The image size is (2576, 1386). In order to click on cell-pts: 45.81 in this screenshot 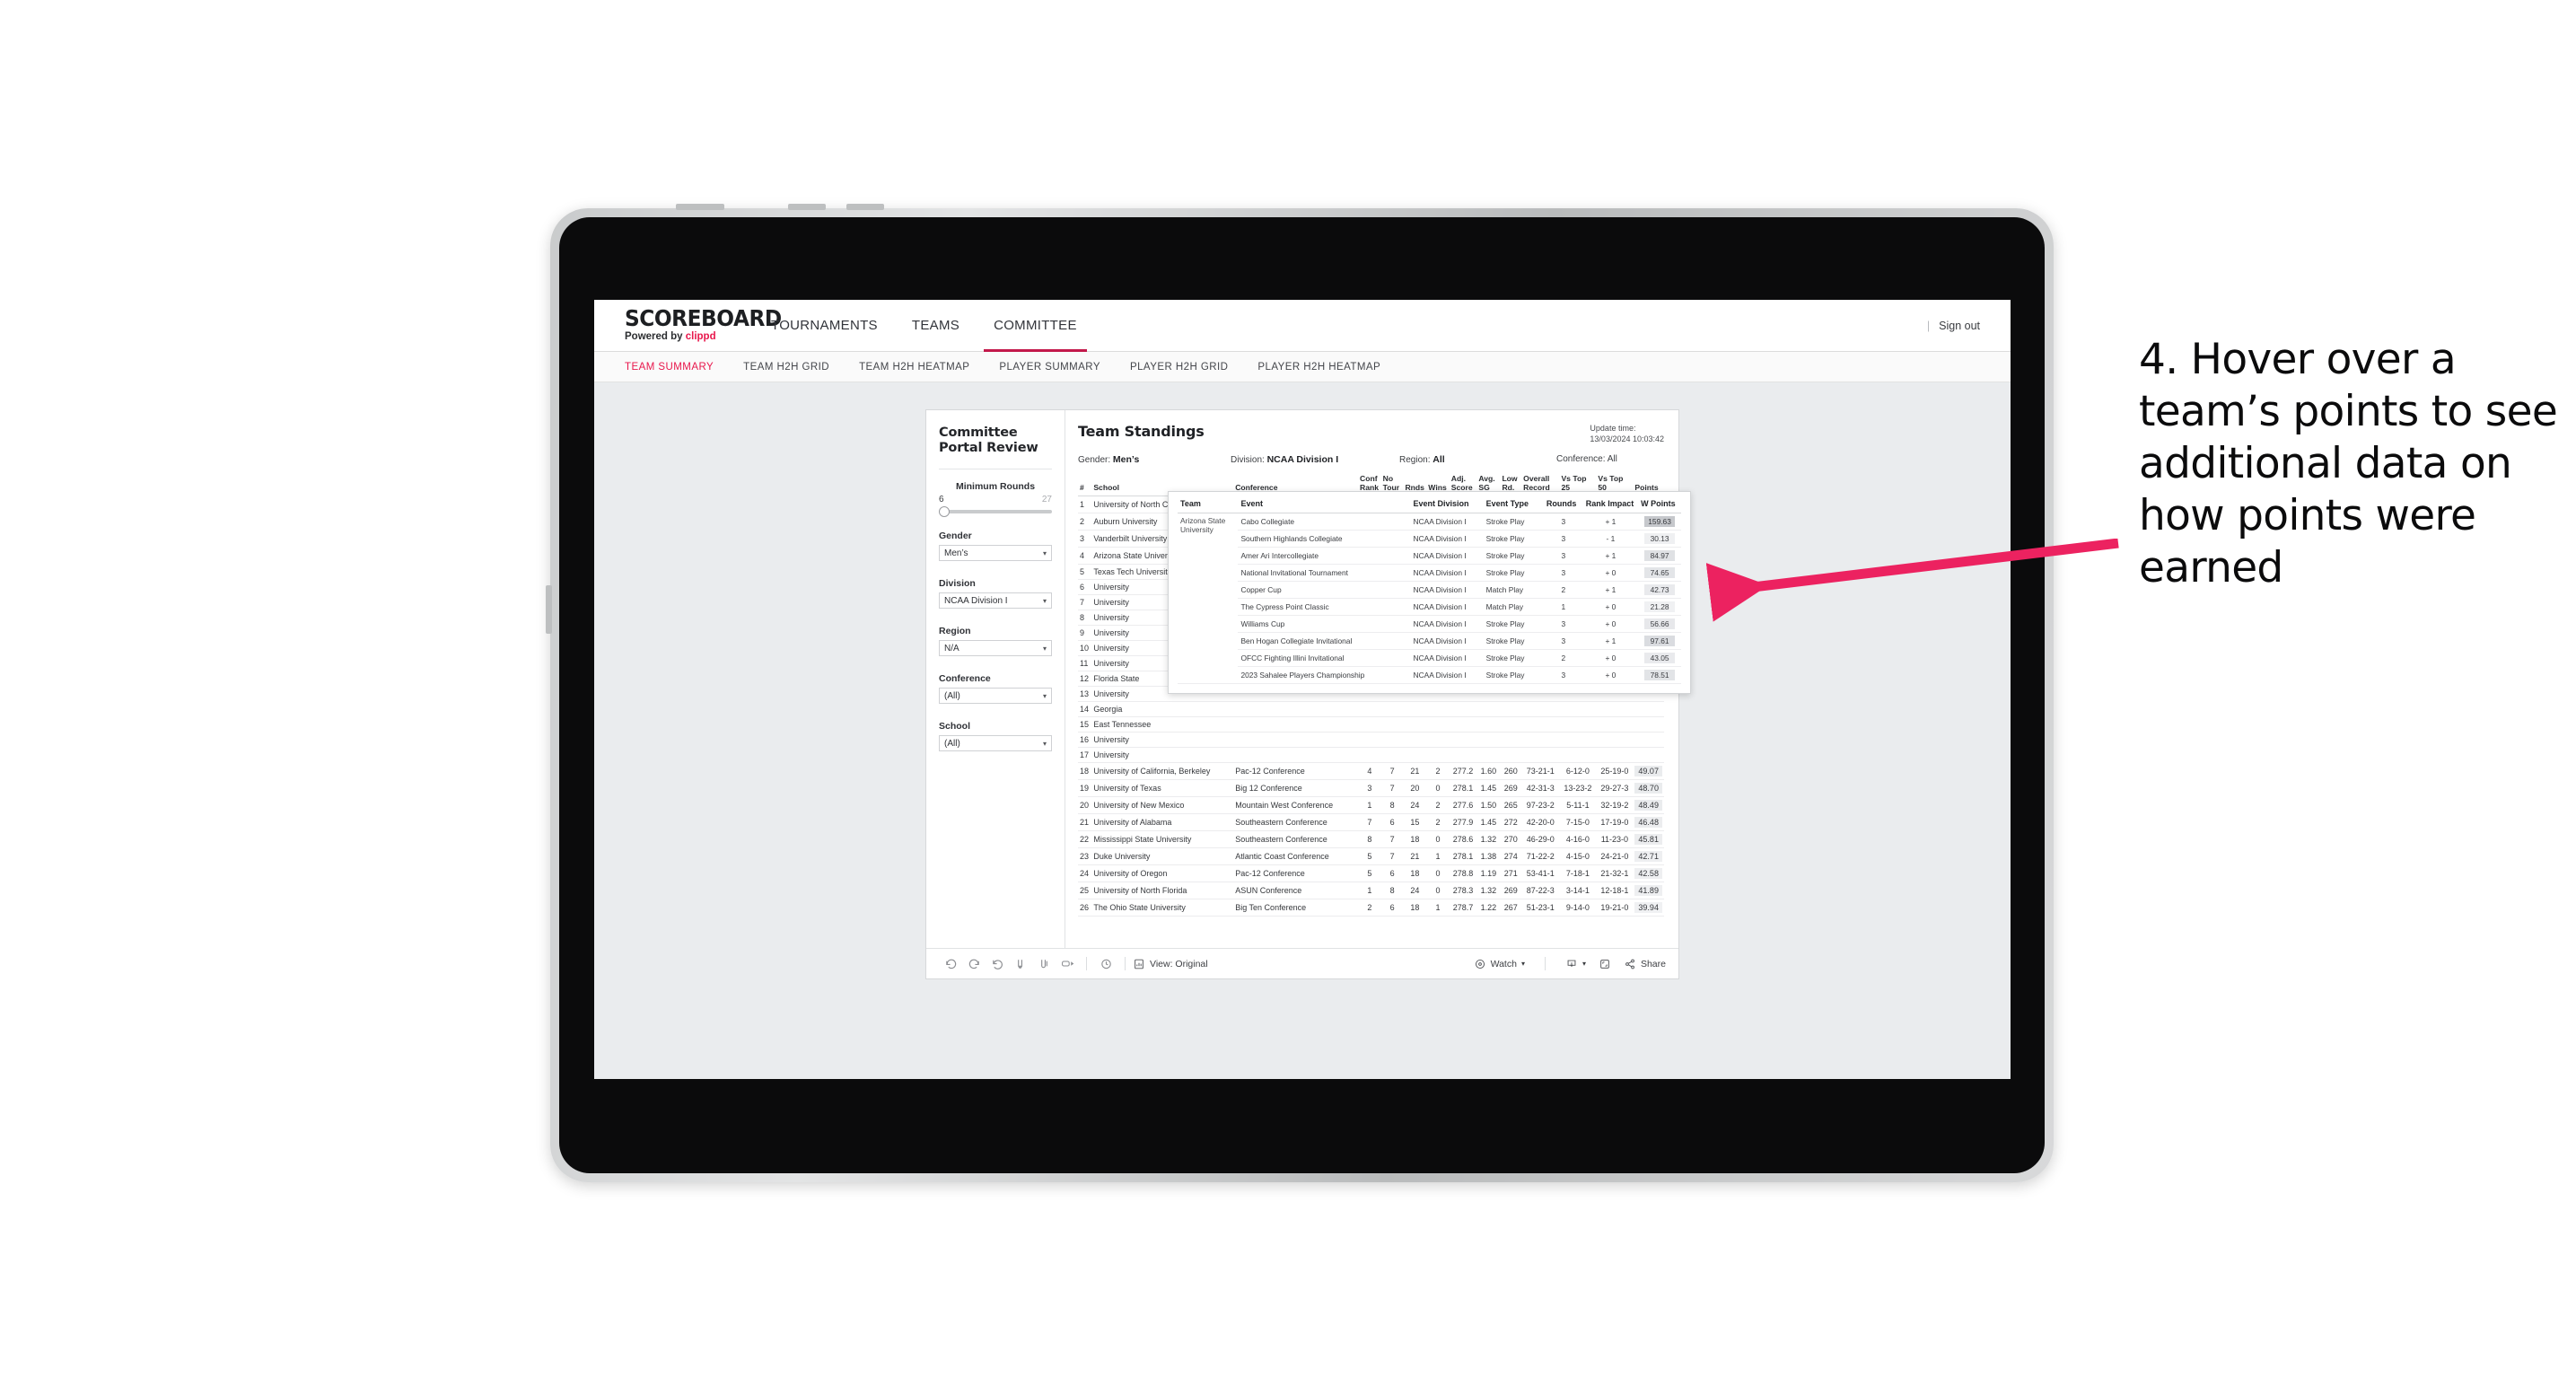, I will do `click(1648, 839)`.